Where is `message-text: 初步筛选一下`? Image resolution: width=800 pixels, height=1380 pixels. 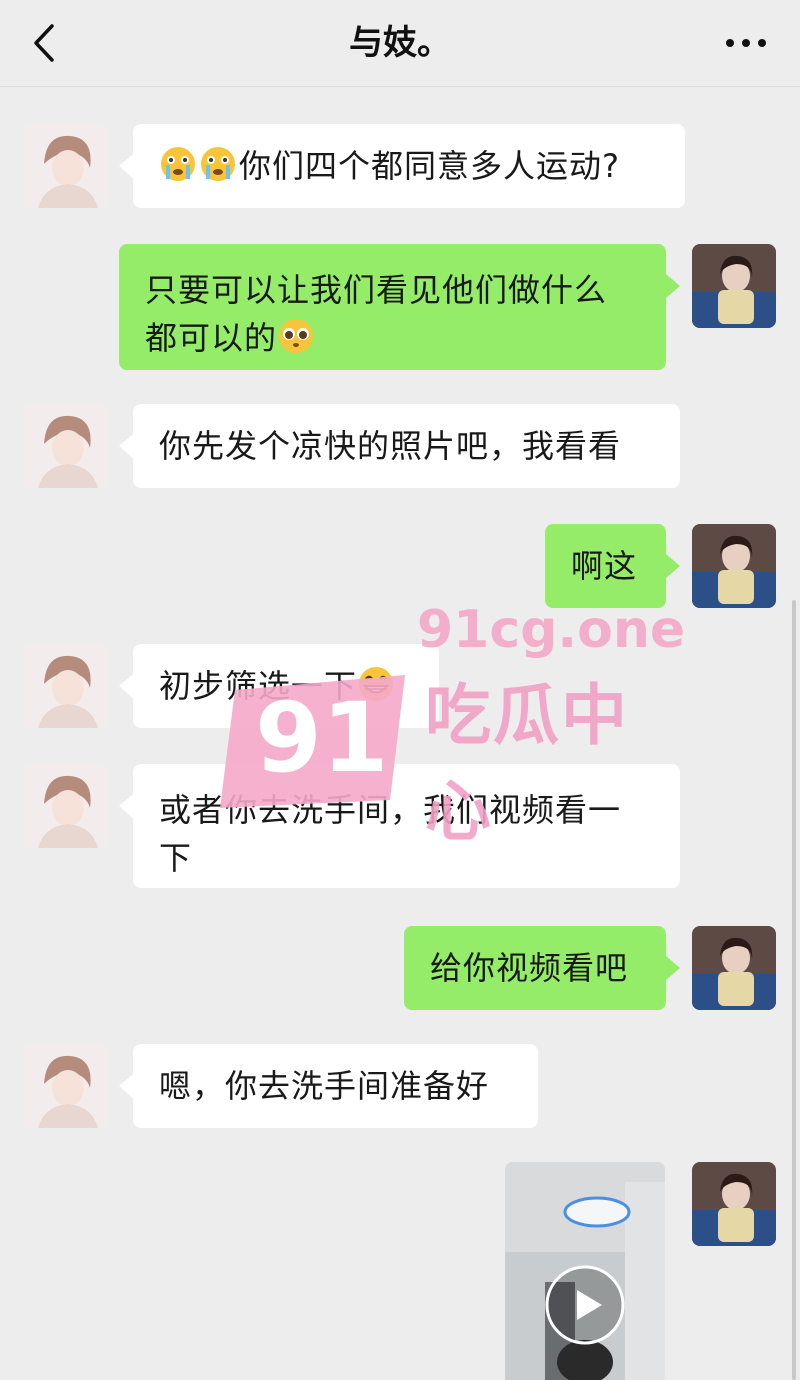
message-text: 初步筛选一下 is located at coordinates (278, 686).